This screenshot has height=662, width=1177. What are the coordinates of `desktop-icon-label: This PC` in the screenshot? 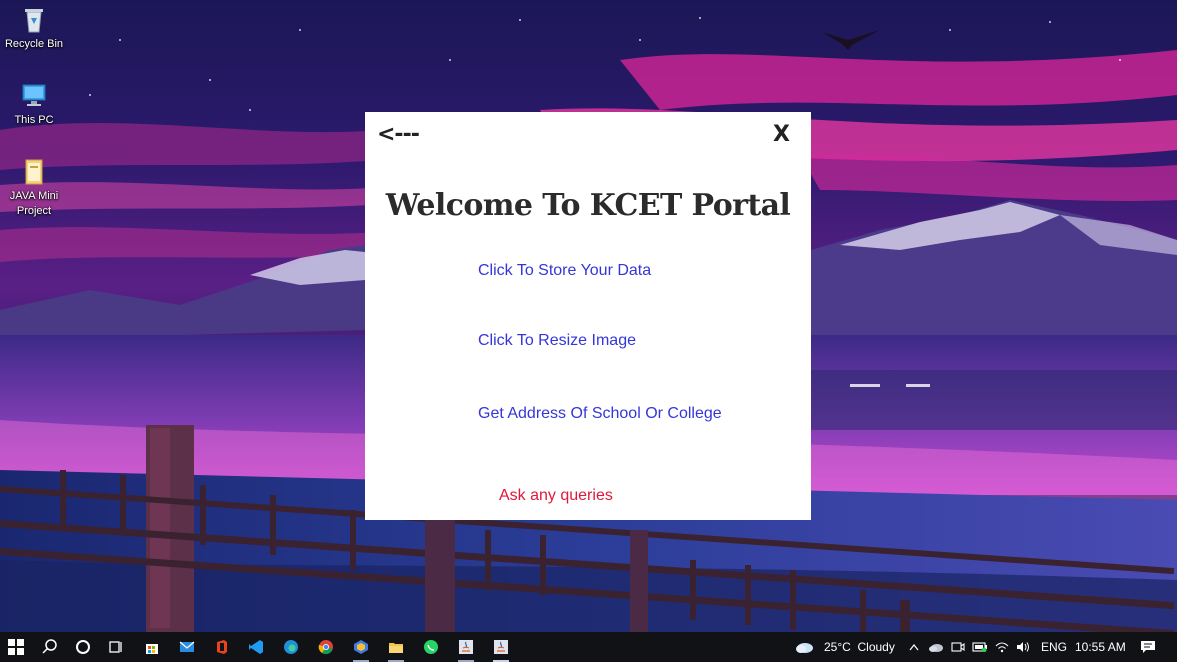 It's located at (34, 120).